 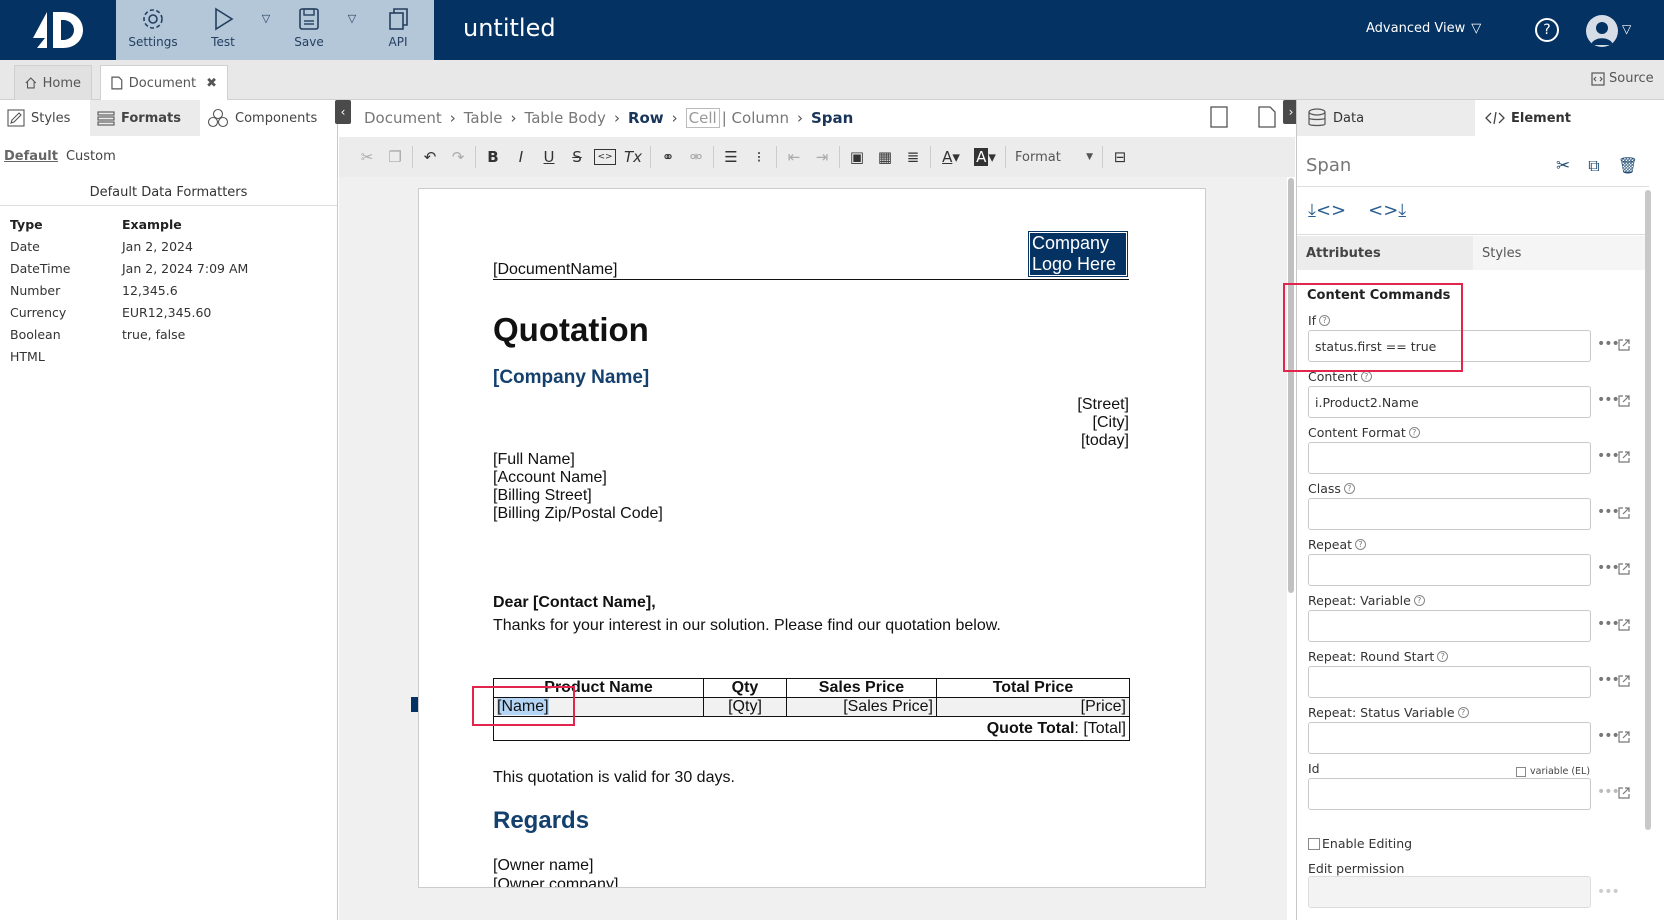 What do you see at coordinates (1449, 794) in the screenshot?
I see `id-input` at bounding box center [1449, 794].